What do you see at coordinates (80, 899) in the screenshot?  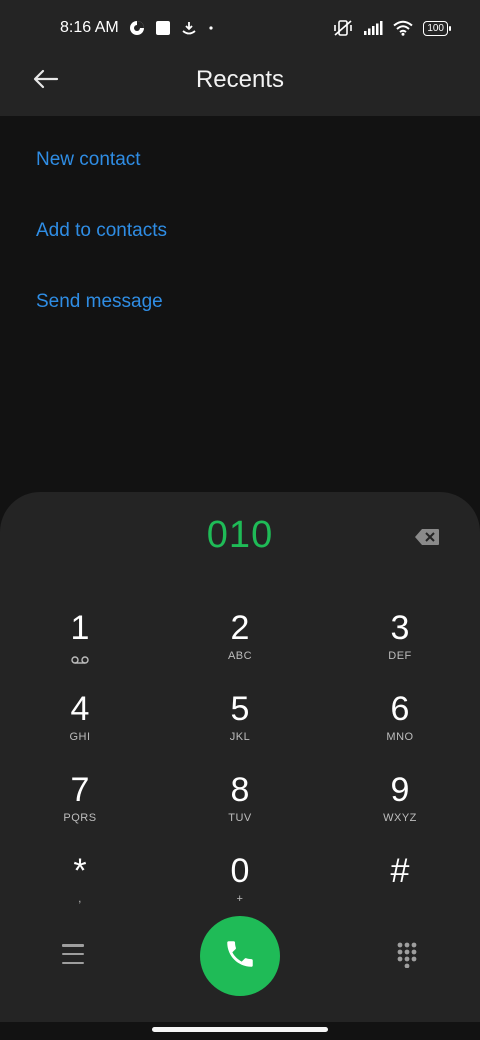 I see `key-letters: ,` at bounding box center [80, 899].